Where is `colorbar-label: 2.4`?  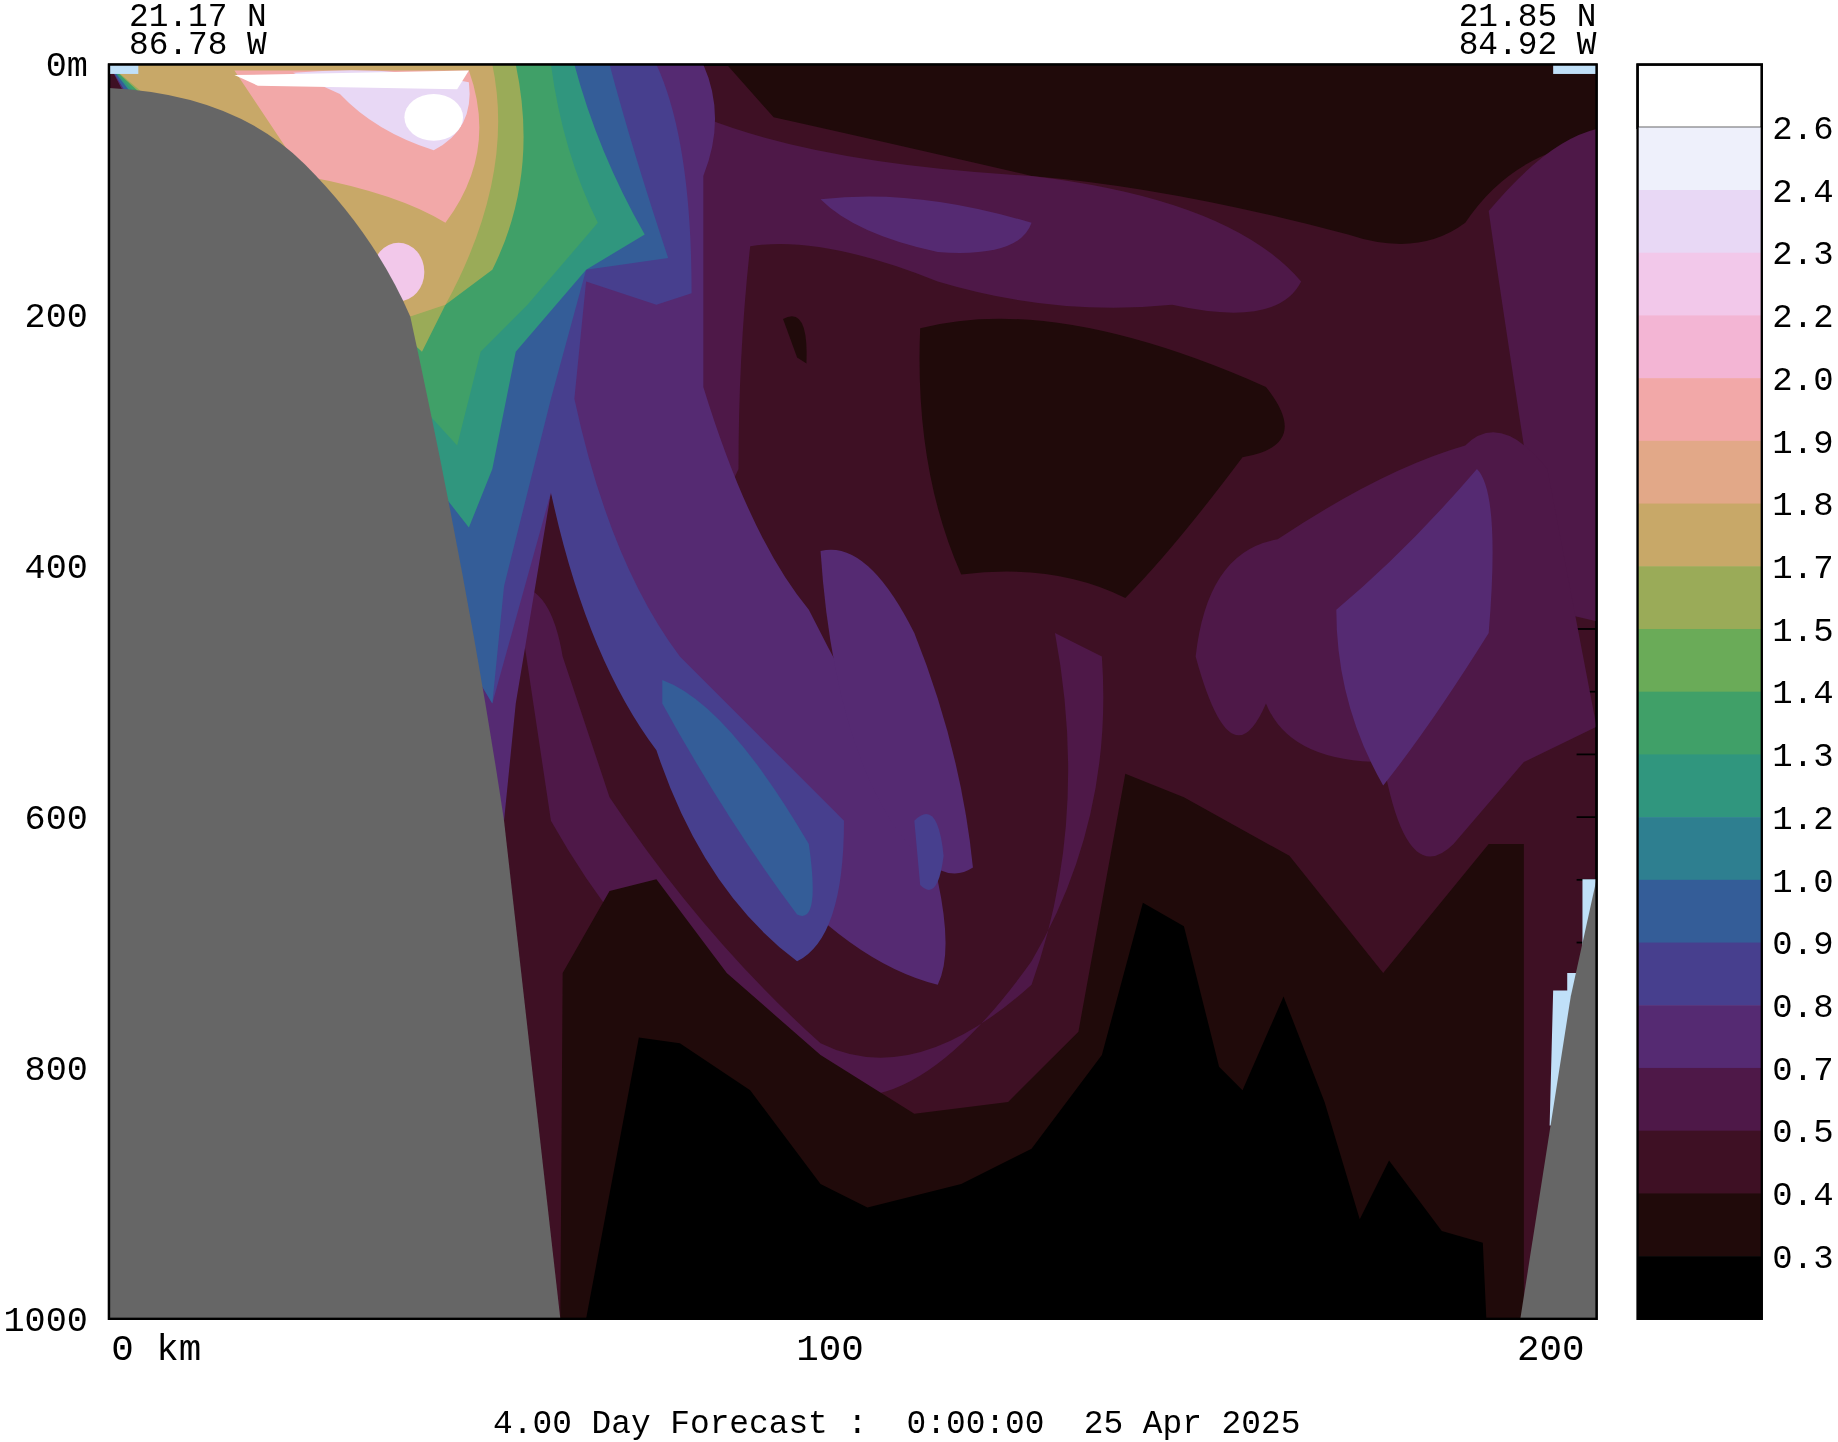 colorbar-label: 2.4 is located at coordinates (1803, 192).